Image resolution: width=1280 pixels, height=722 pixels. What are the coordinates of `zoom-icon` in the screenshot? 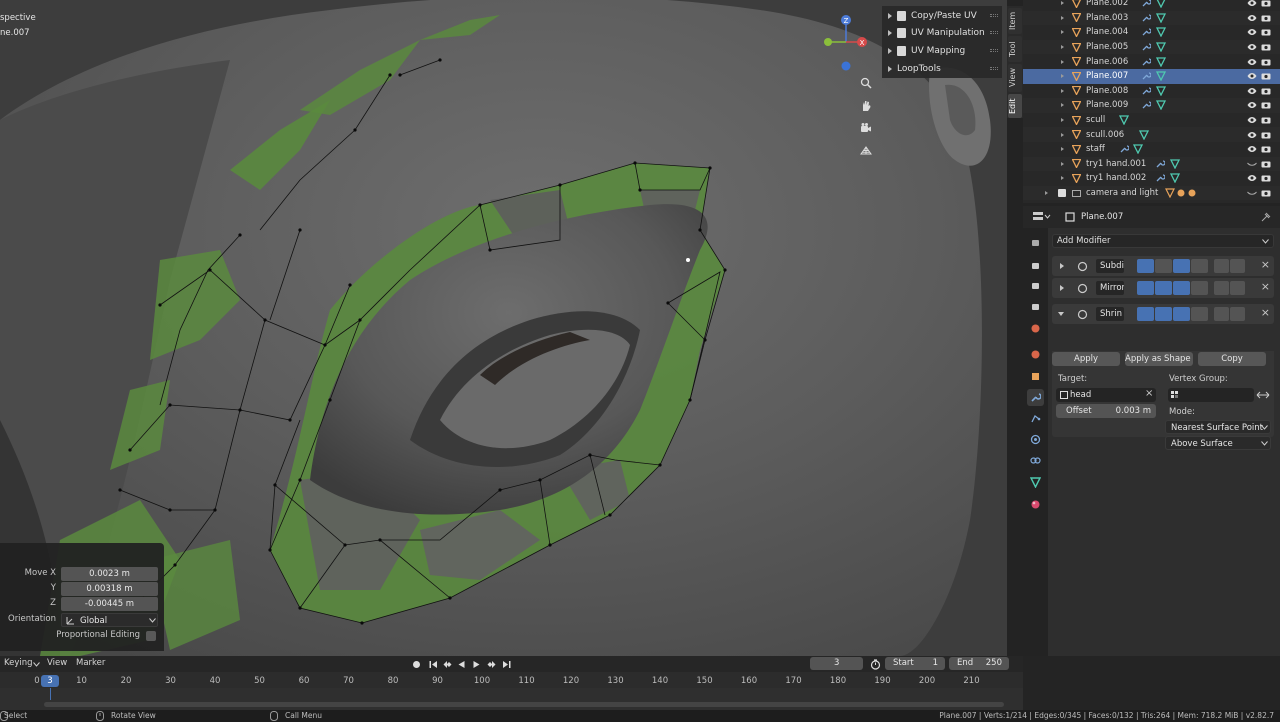 It's located at (866, 83).